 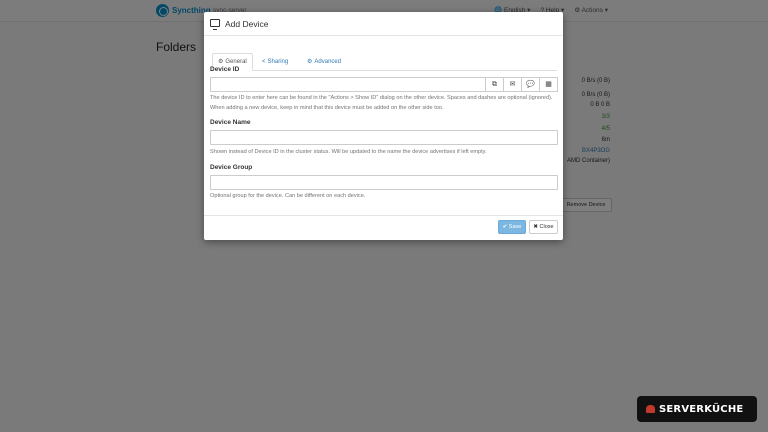 I want to click on device-group-label: Device Group, so click(x=231, y=167).